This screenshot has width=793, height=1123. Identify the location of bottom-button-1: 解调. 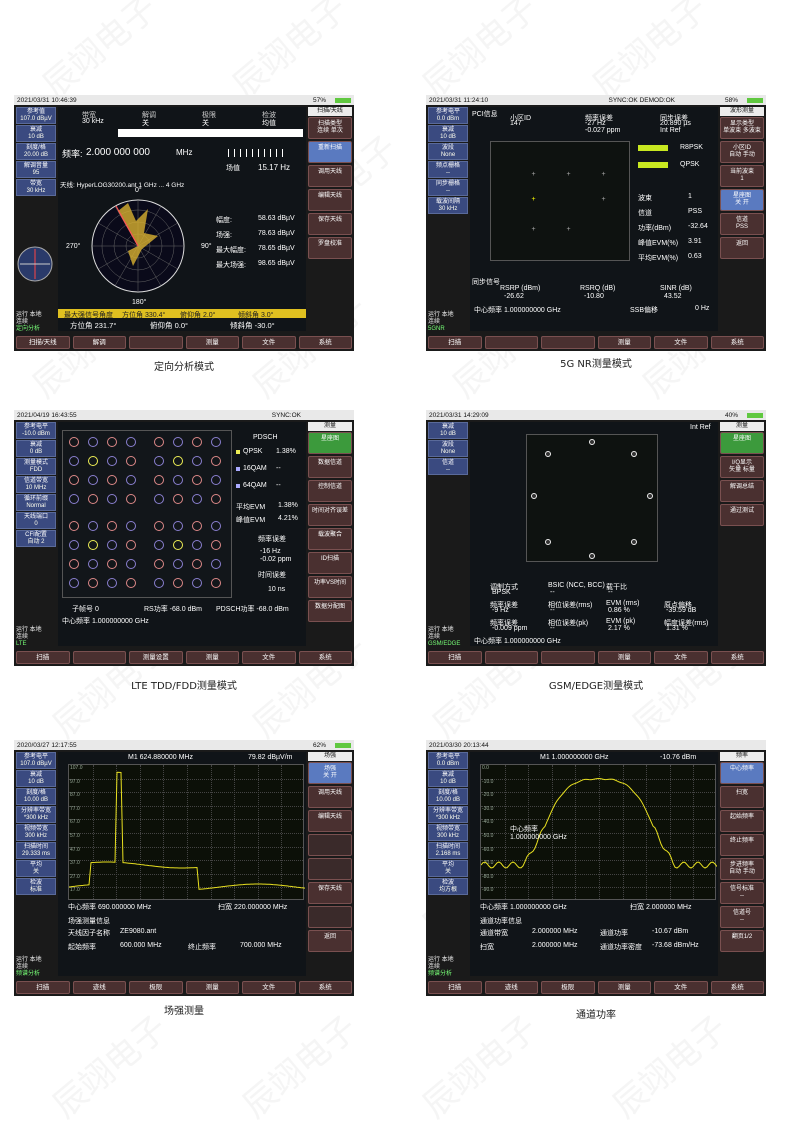
(99, 342).